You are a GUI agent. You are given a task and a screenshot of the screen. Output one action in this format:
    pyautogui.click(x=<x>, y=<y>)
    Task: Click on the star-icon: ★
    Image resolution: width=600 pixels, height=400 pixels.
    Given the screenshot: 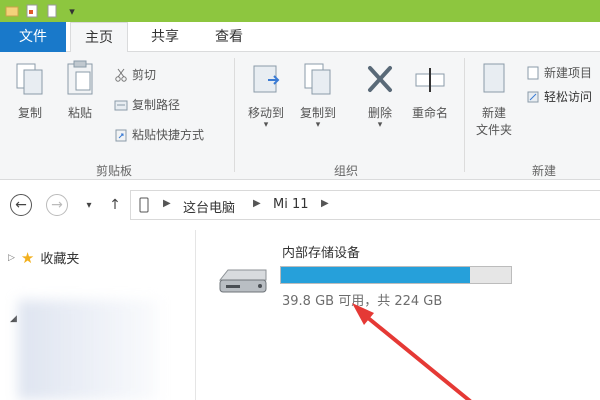 What is the action you would take?
    pyautogui.click(x=27, y=257)
    